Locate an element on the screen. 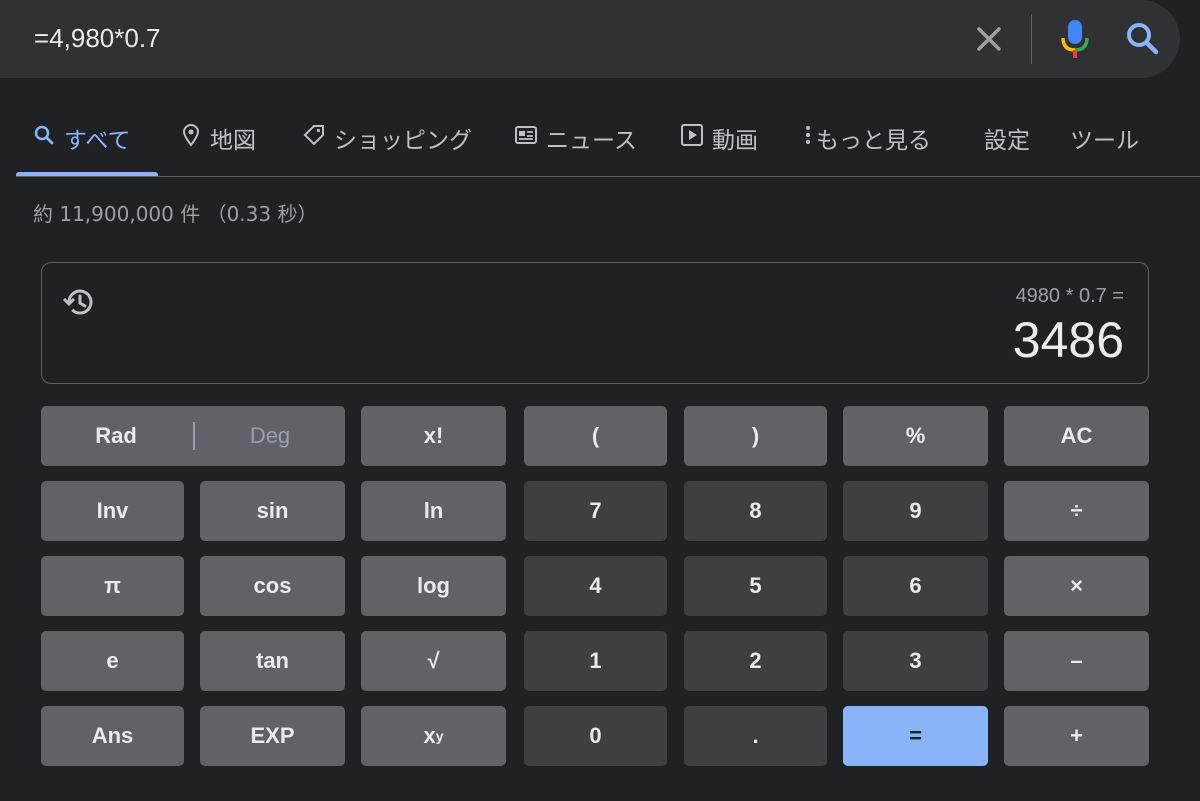 Image resolution: width=1200 pixels, height=801 pixels. cos-button: cos is located at coordinates (272, 586).